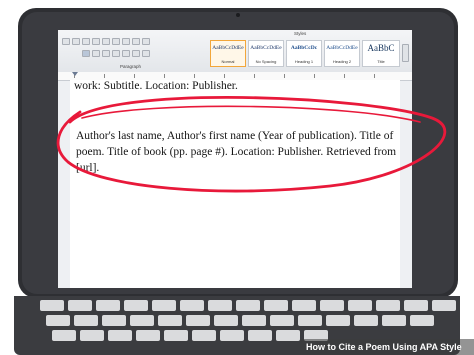 The image size is (474, 355). Describe the element at coordinates (342, 61) in the screenshot. I see `style-label: Heading 2` at that location.